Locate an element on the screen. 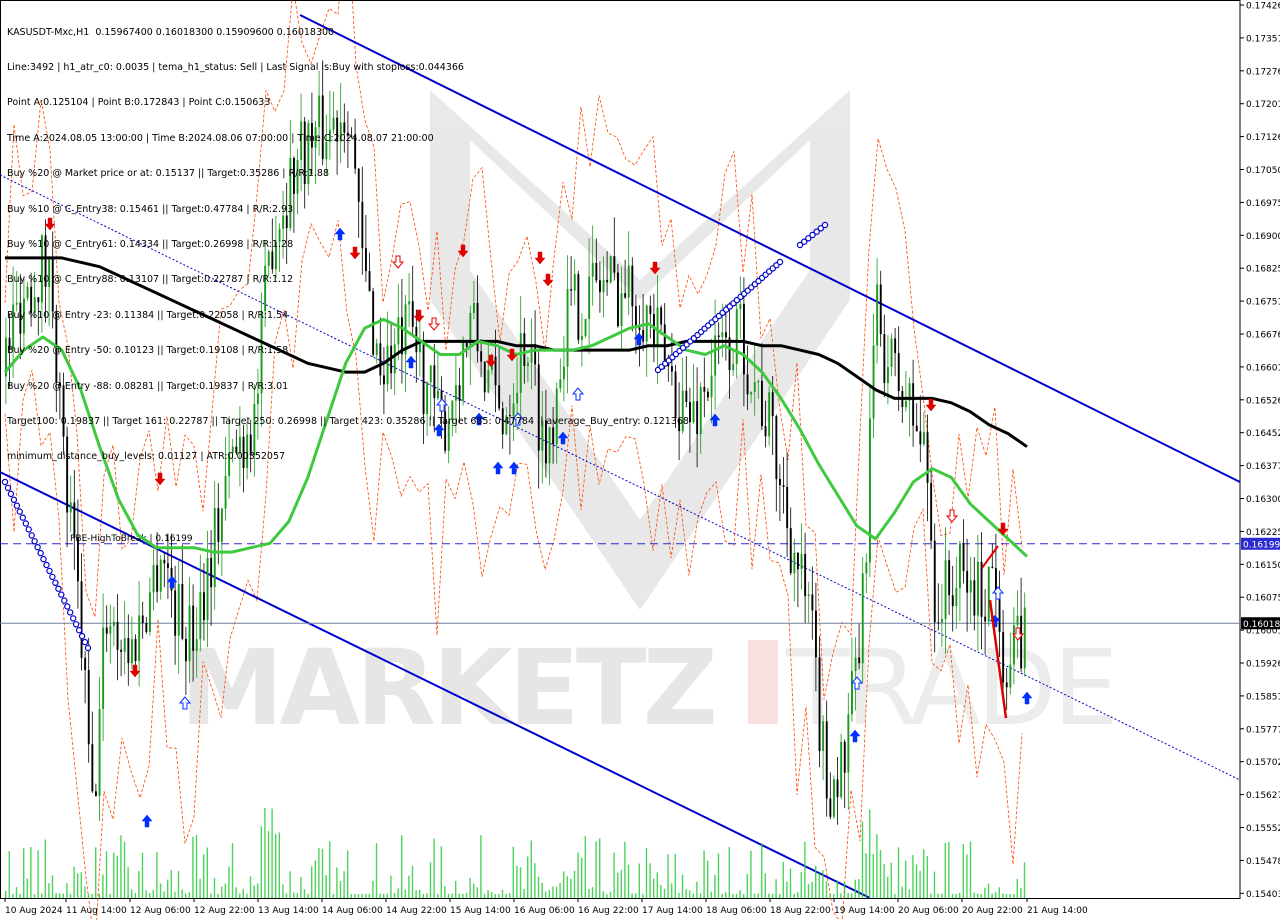 Image resolution: width=1280 pixels, height=924 pixels. y-tick-label: 0.15926 is located at coordinates (1263, 665).